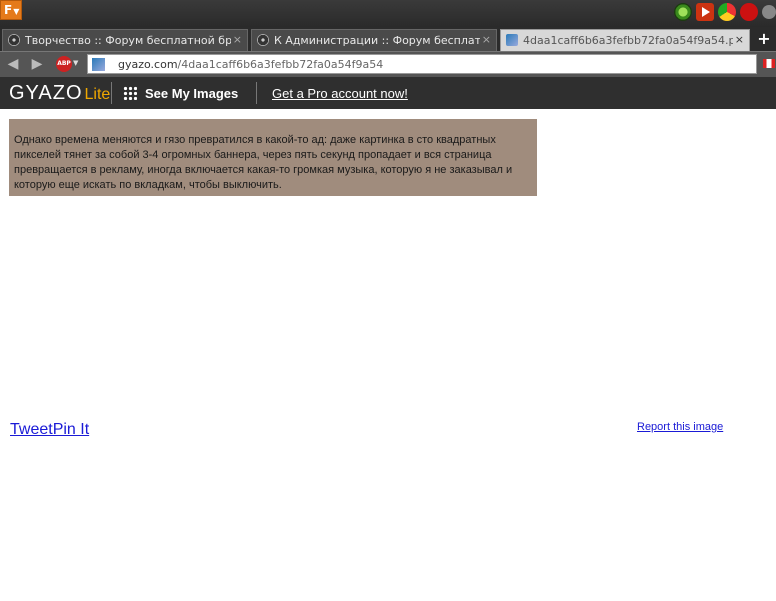  What do you see at coordinates (340, 93) in the screenshot?
I see `pro-account-link: Get a Pro account now!` at bounding box center [340, 93].